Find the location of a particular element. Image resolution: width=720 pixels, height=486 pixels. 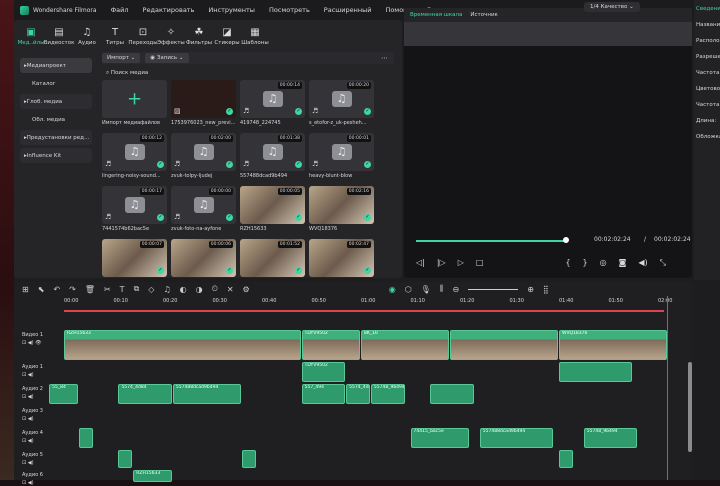

cut-icon: ✂ is located at coordinates (107, 289).